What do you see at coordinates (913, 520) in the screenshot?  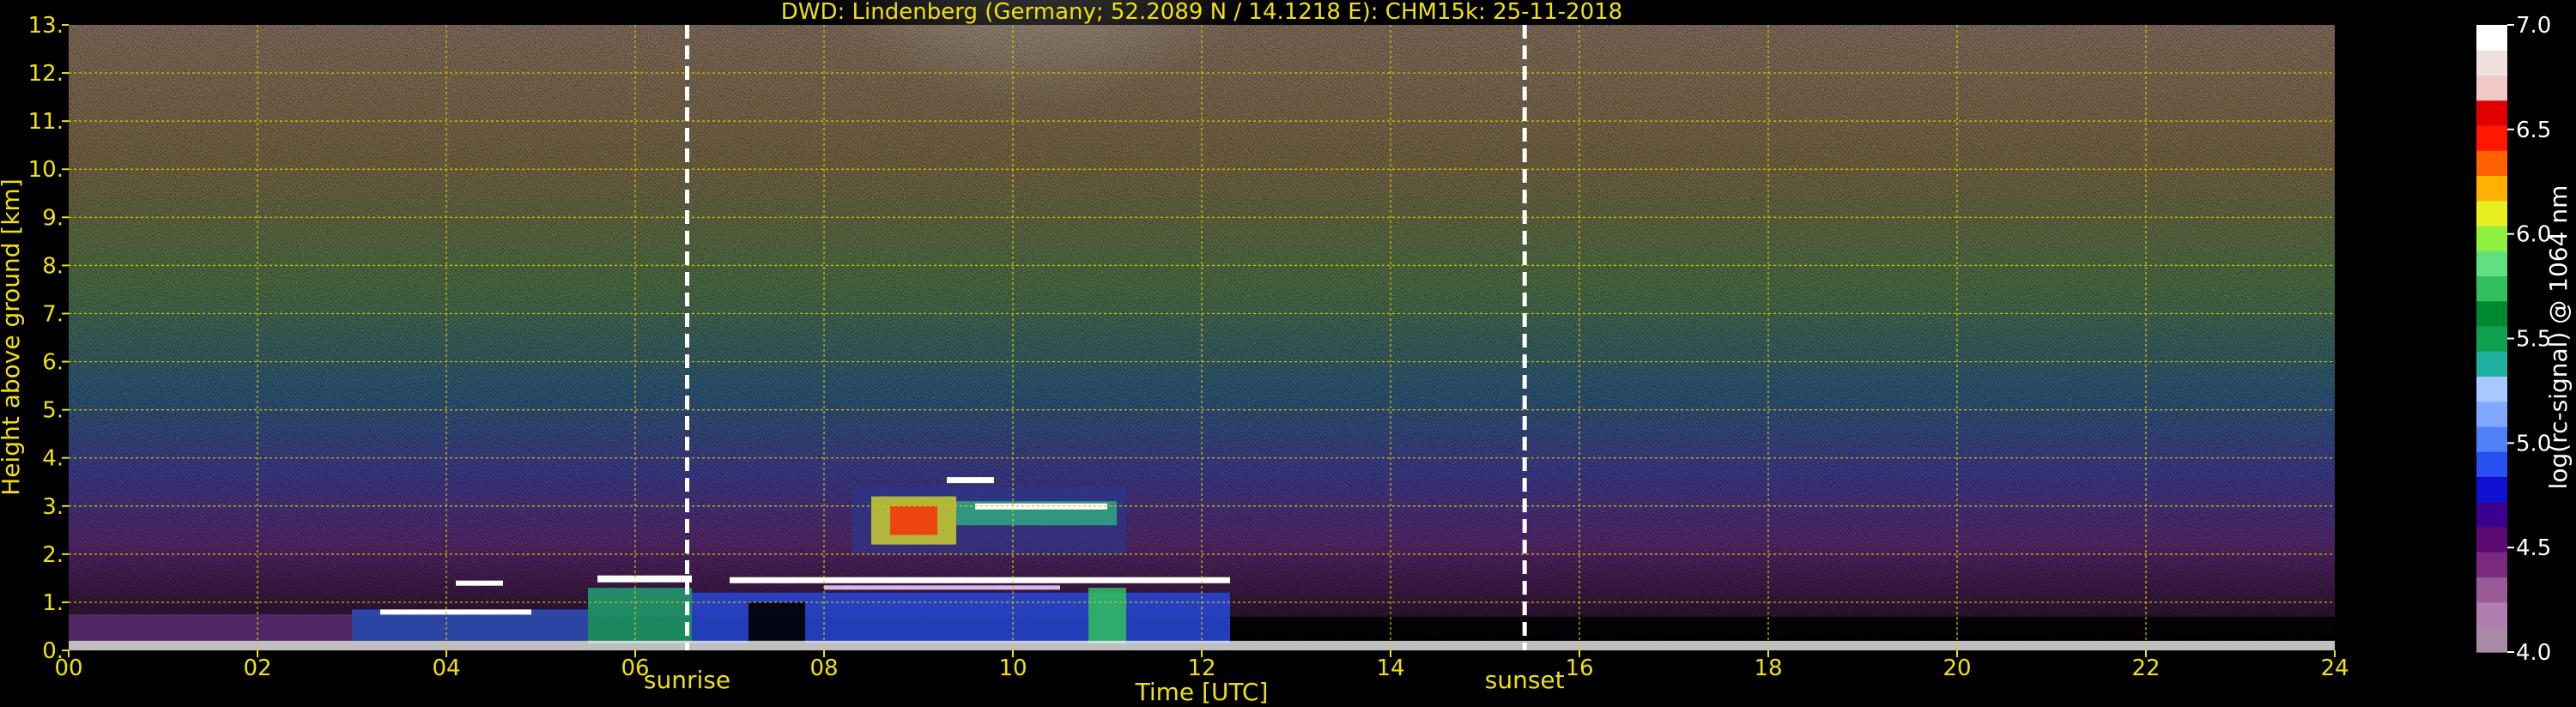 I see `mid-cloud-red` at bounding box center [913, 520].